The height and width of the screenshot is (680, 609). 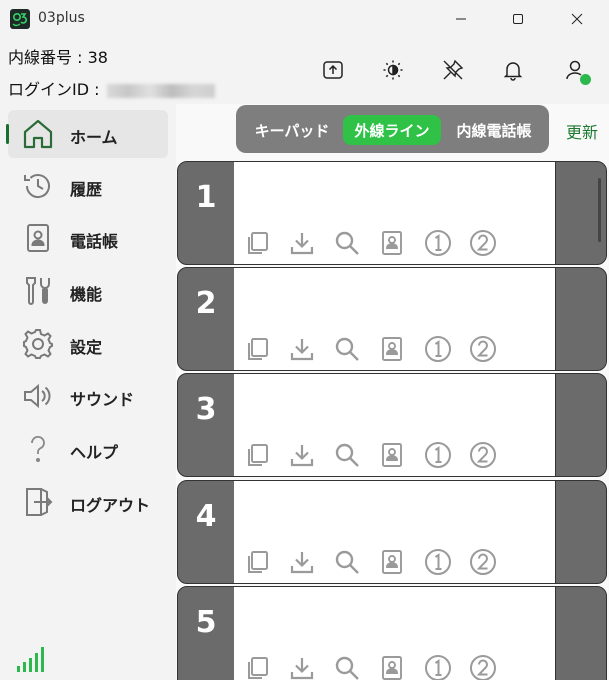 I want to click on speaker-icon, so click(x=38, y=396).